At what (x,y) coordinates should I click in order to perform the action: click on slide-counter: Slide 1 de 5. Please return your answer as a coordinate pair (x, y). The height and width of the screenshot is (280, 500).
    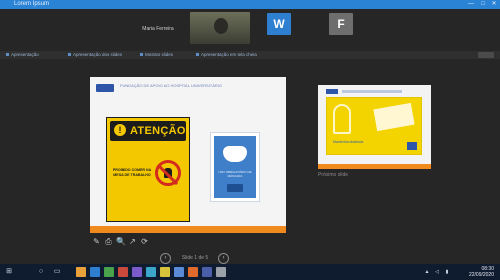
    Looking at the image, I should click on (195, 258).